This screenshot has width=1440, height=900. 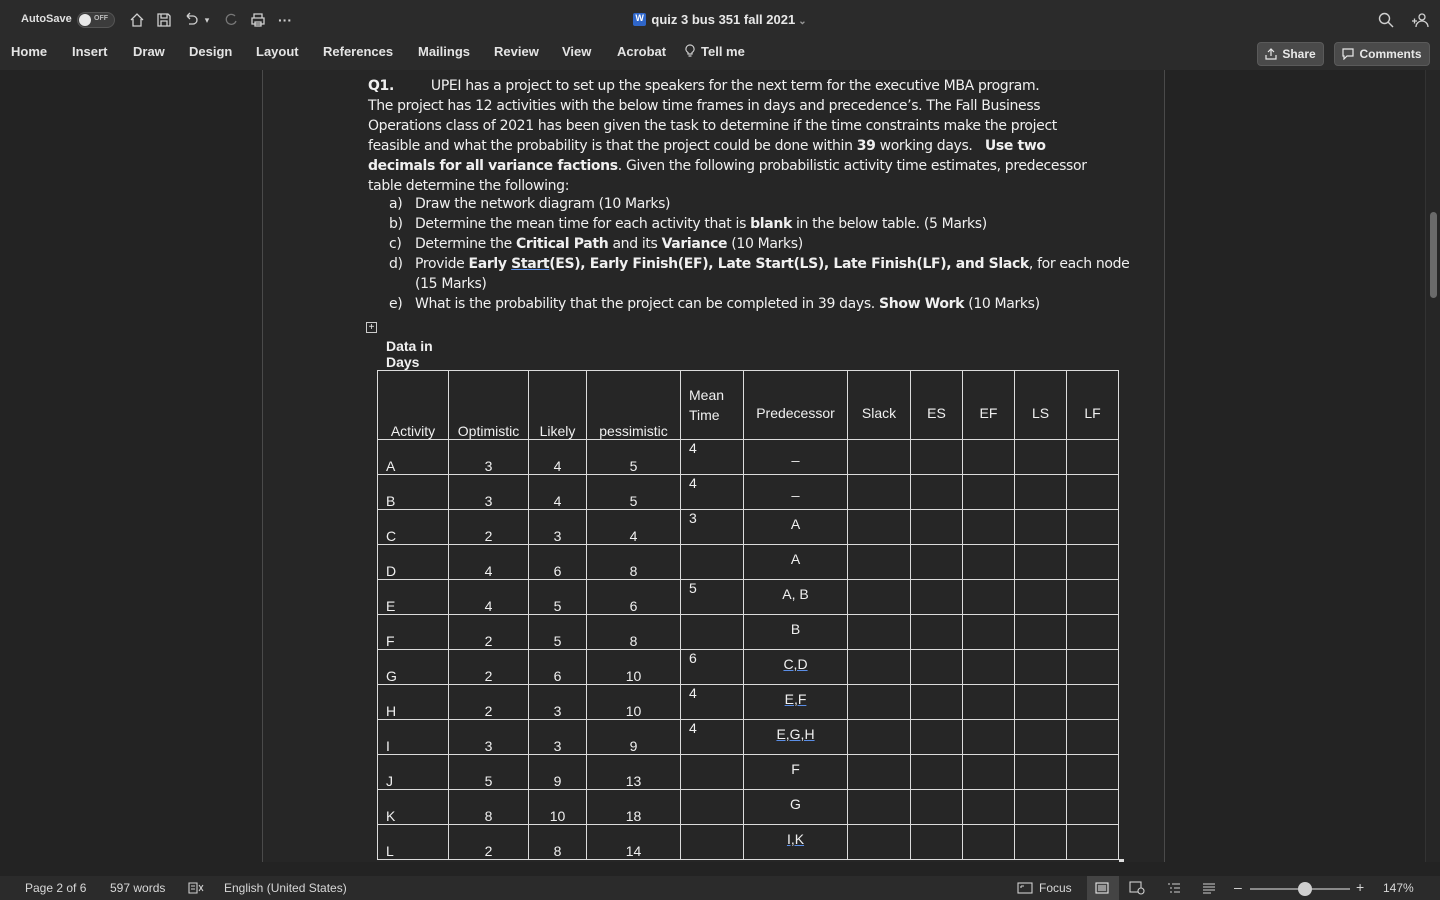 What do you see at coordinates (557, 842) in the screenshot?
I see `table-cell: 8` at bounding box center [557, 842].